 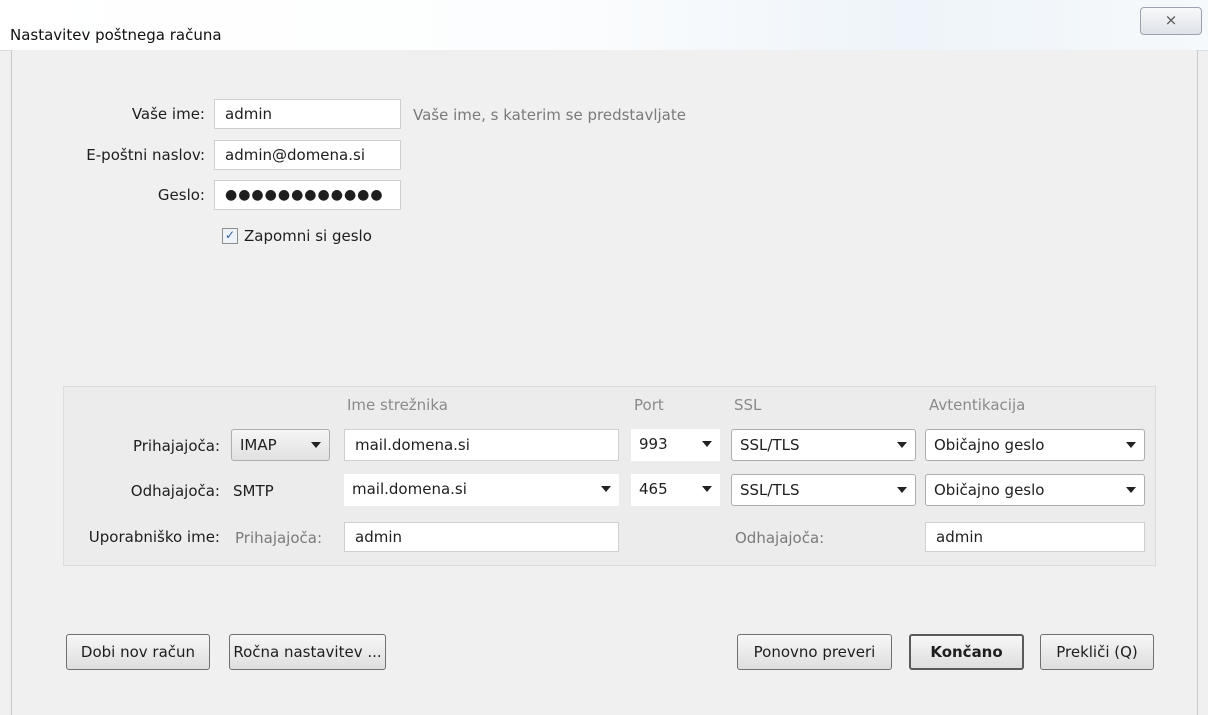 I want to click on column-auth: Avtentikacija, so click(x=977, y=405).